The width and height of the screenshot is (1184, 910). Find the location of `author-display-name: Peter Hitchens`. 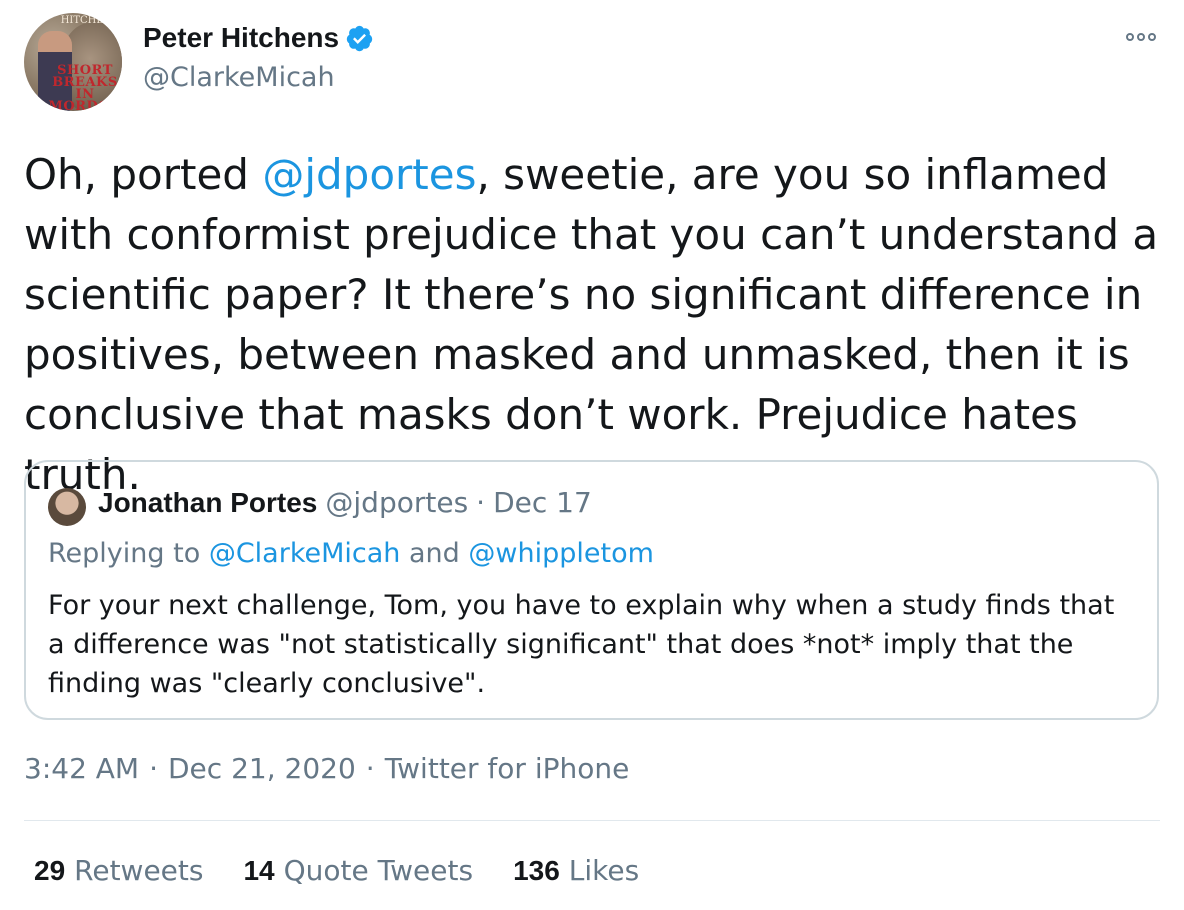

author-display-name: Peter Hitchens is located at coordinates (241, 38).